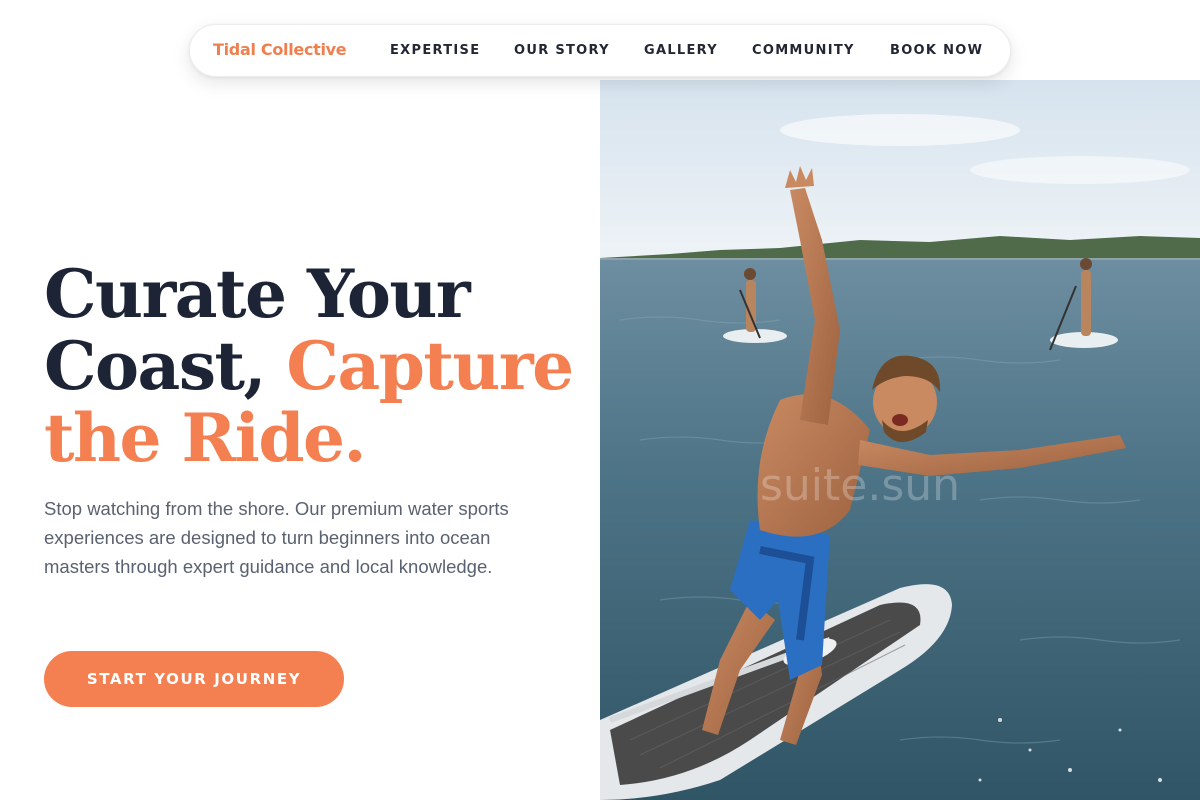  What do you see at coordinates (562, 50) in the screenshot?
I see `nav-link-our-story: OUR STORY` at bounding box center [562, 50].